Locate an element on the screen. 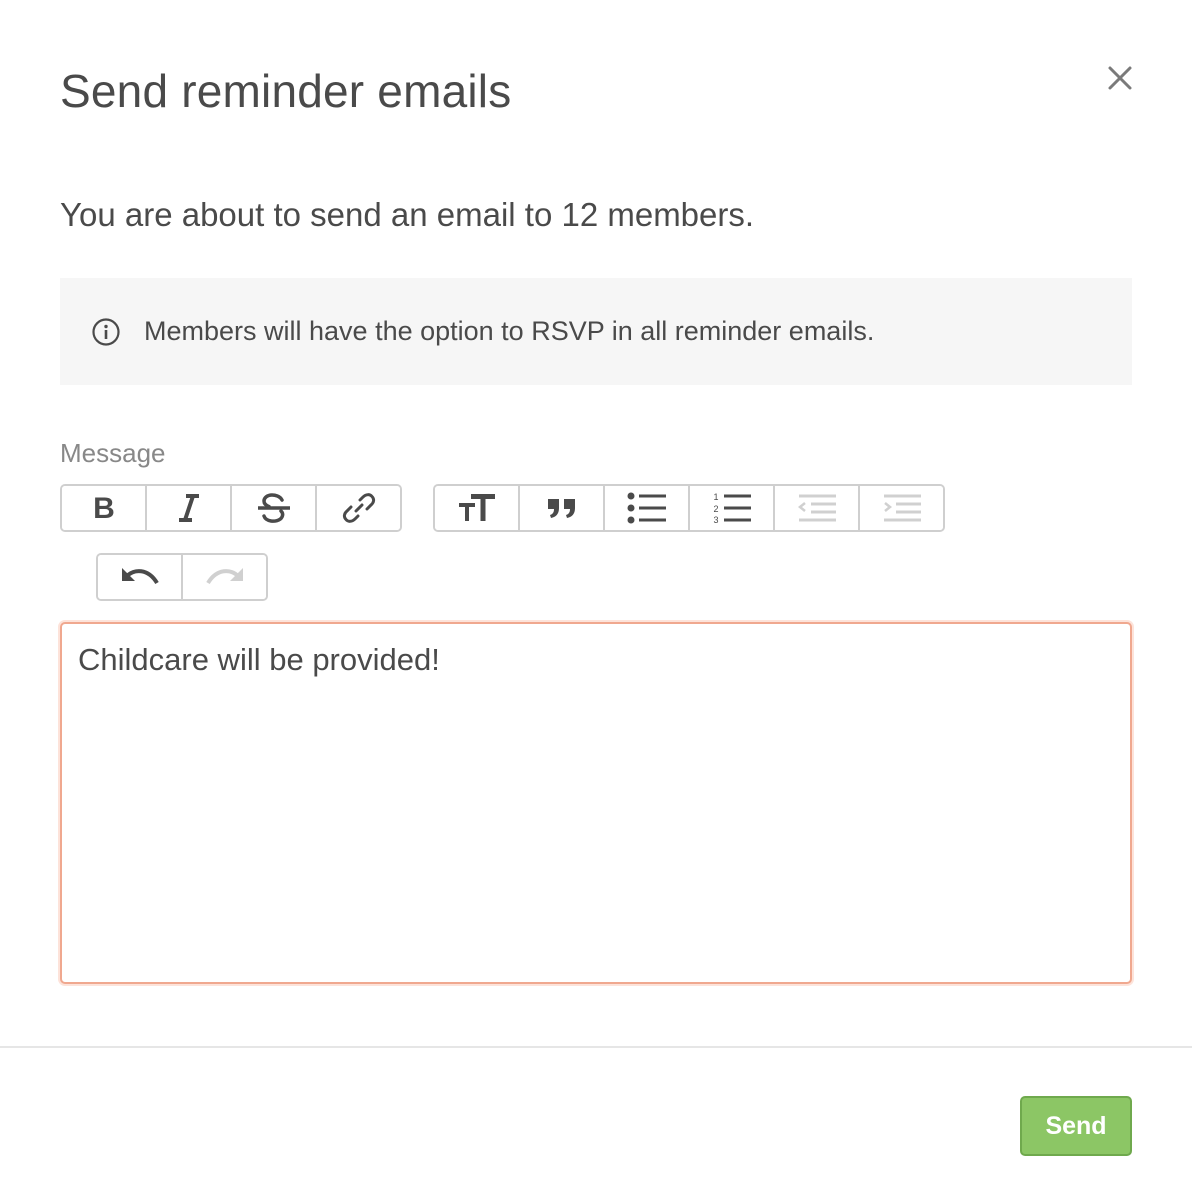 The height and width of the screenshot is (1198, 1192). message-text: Childcare will be provided! is located at coordinates (259, 659).